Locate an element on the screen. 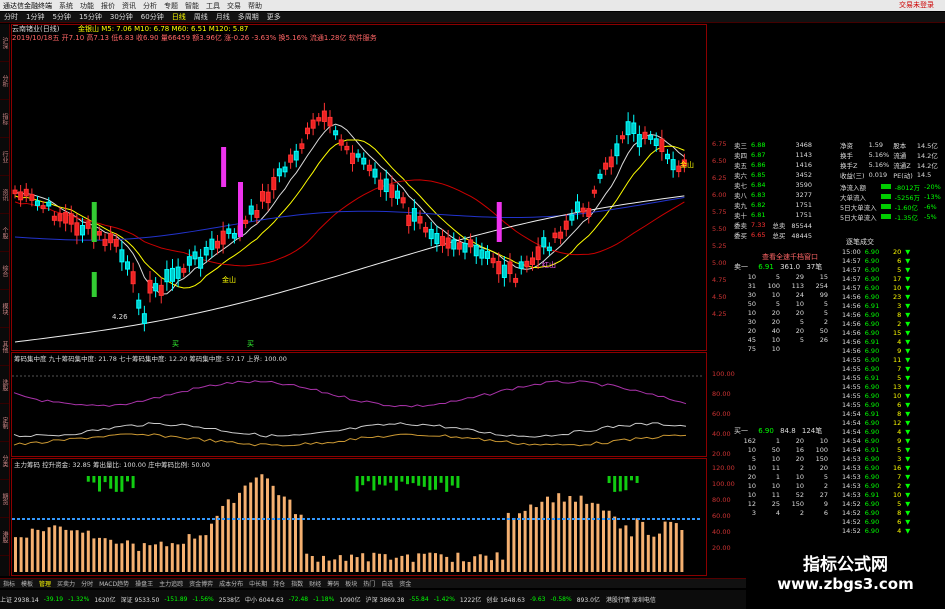  index-quote: -72.48 is located at coordinates (298, 599).